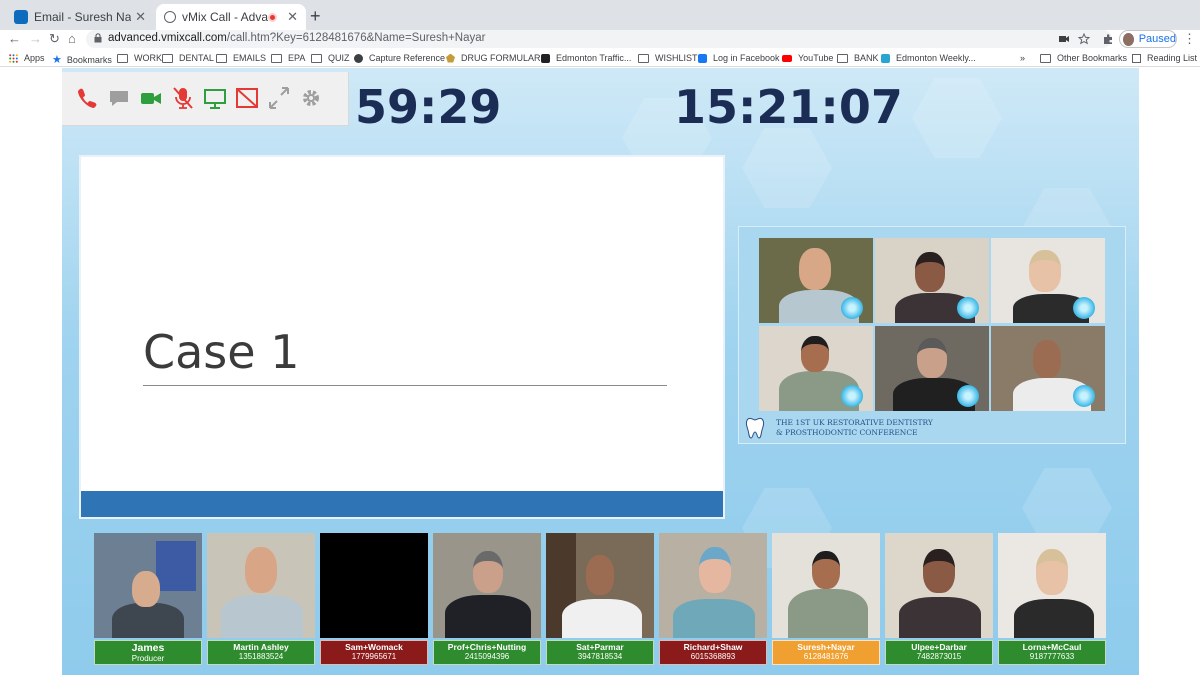 Image resolution: width=1200 pixels, height=675 pixels. What do you see at coordinates (1083, 58) in the screenshot?
I see `bookmark-other-bookmarks: Other Bookmarks` at bounding box center [1083, 58].